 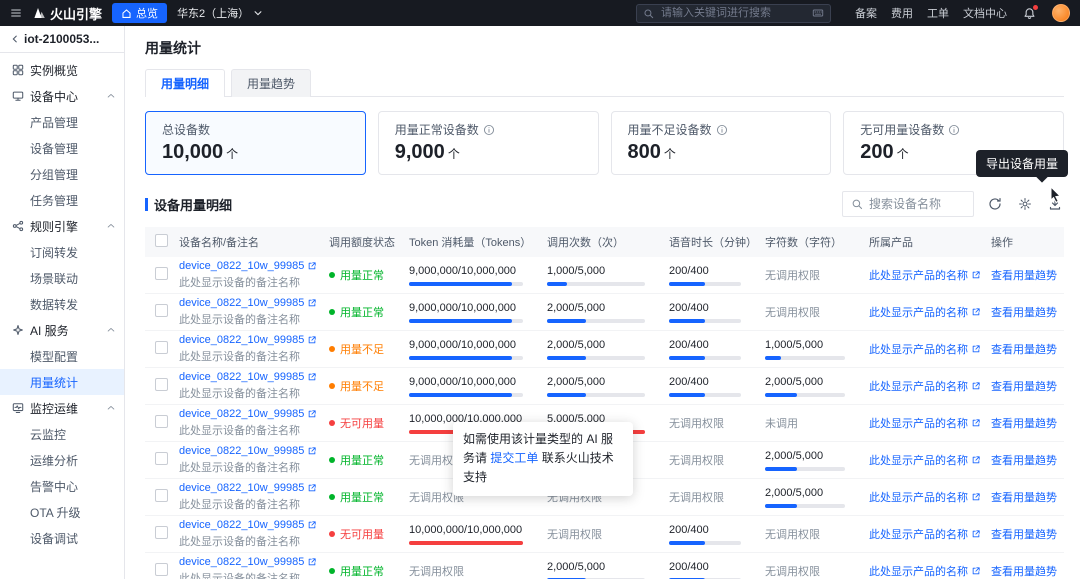 What do you see at coordinates (54, 70) in the screenshot?
I see `sidebar-group-label: 实例概览` at bounding box center [54, 70].